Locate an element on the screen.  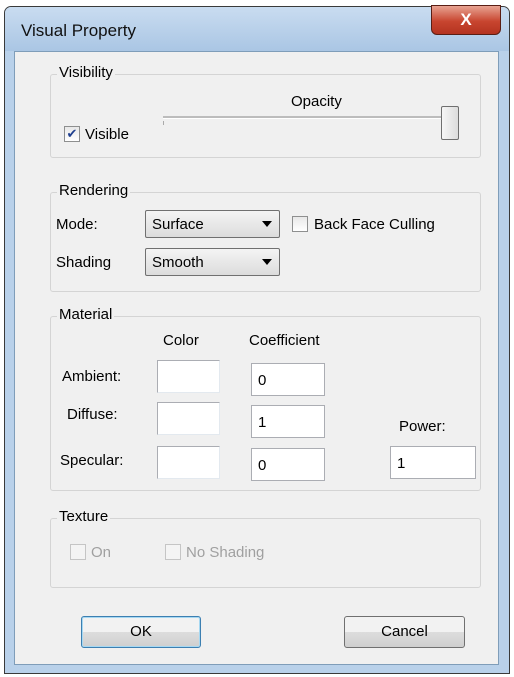
back-face-culling-label: Back Face Culling is located at coordinates (374, 224).